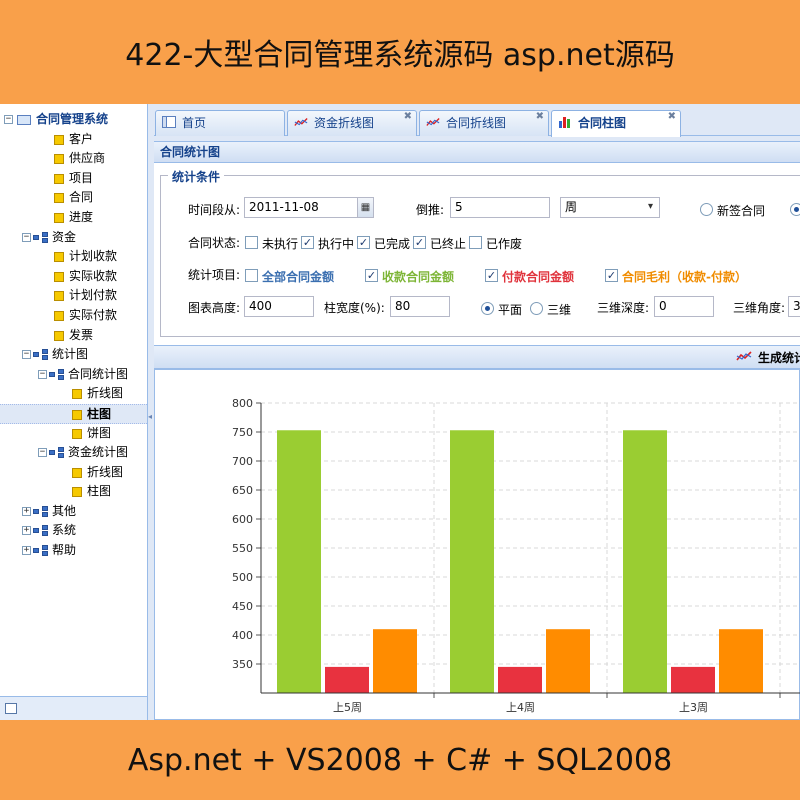  I want to click on y-tick-label: 400, so click(242, 635).